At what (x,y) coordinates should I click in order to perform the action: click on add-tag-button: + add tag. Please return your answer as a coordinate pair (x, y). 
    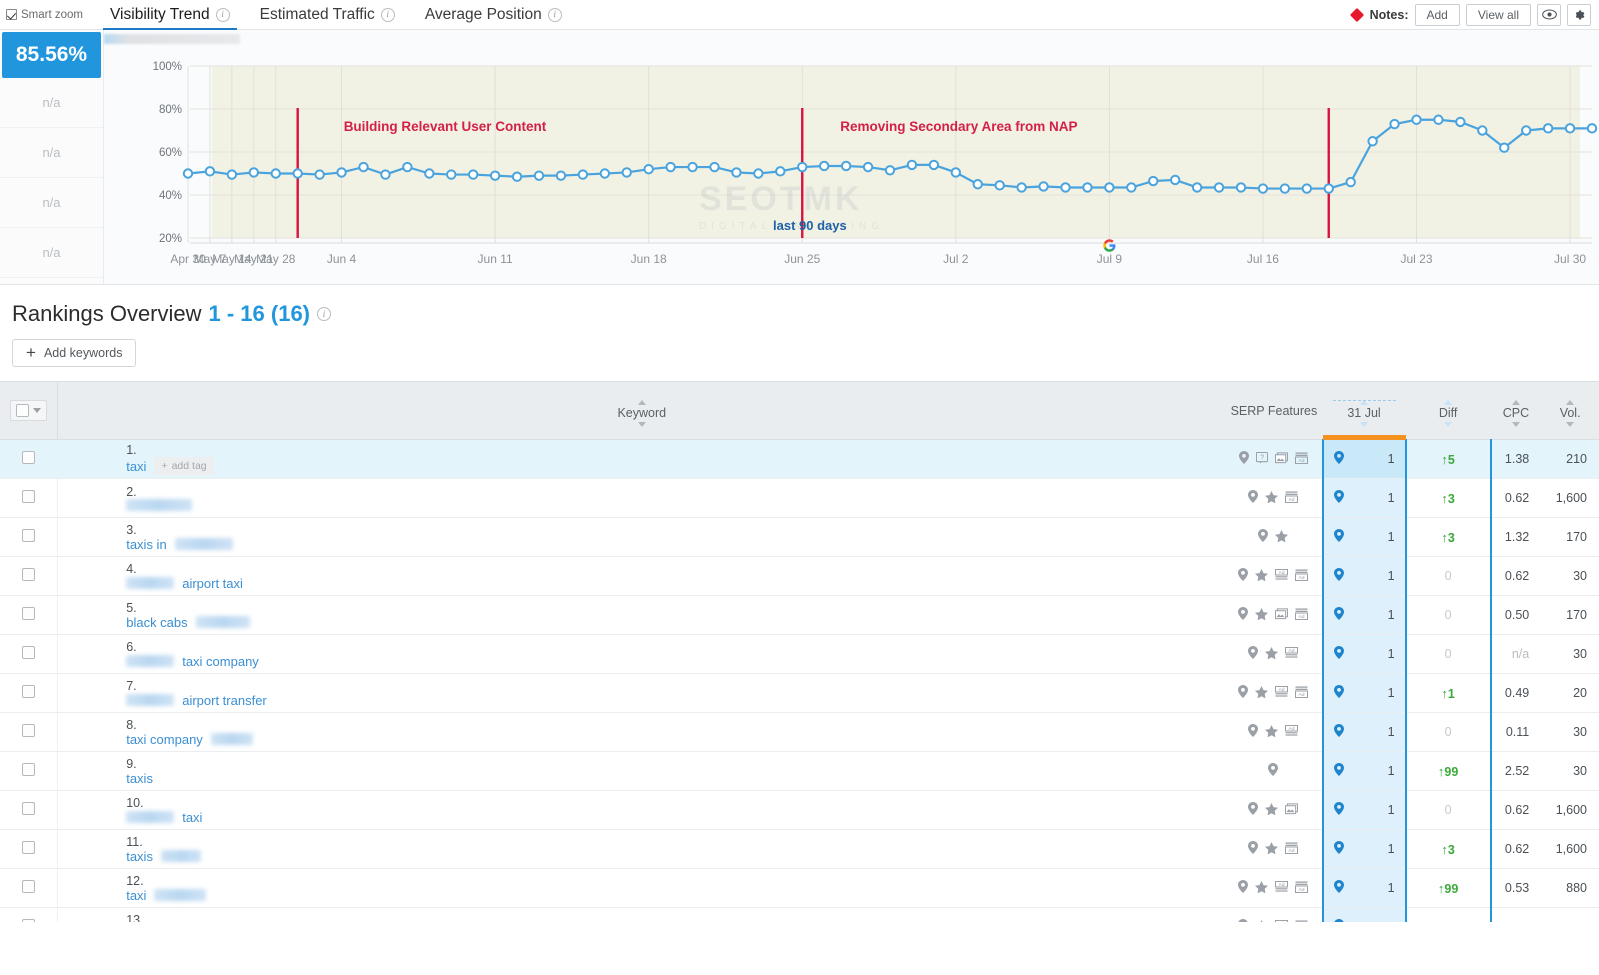
    Looking at the image, I should click on (184, 466).